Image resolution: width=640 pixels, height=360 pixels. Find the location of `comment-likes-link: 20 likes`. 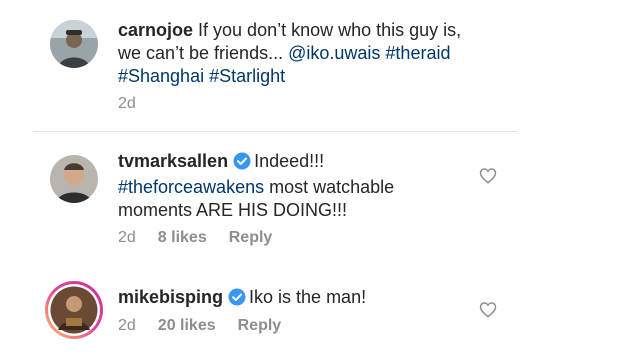

comment-likes-link: 20 likes is located at coordinates (187, 325).